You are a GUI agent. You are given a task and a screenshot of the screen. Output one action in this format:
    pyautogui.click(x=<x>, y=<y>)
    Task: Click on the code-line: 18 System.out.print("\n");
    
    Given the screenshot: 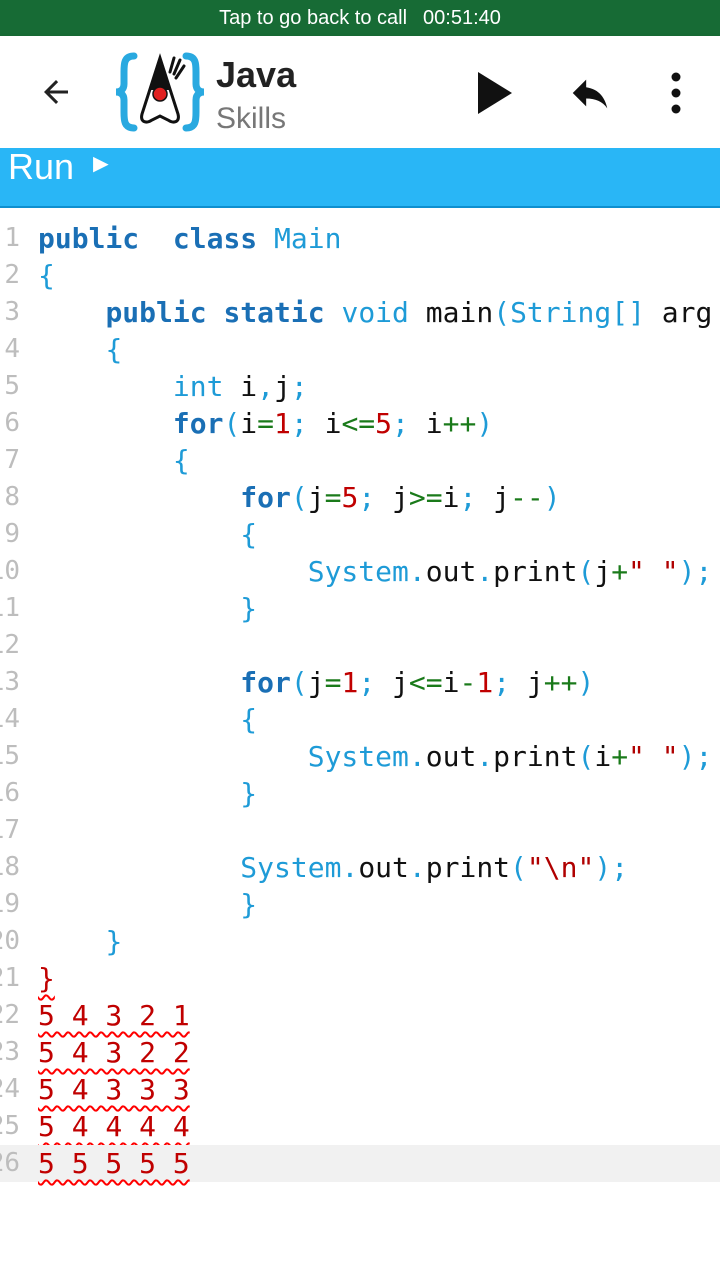 What is the action you would take?
    pyautogui.click(x=360, y=867)
    